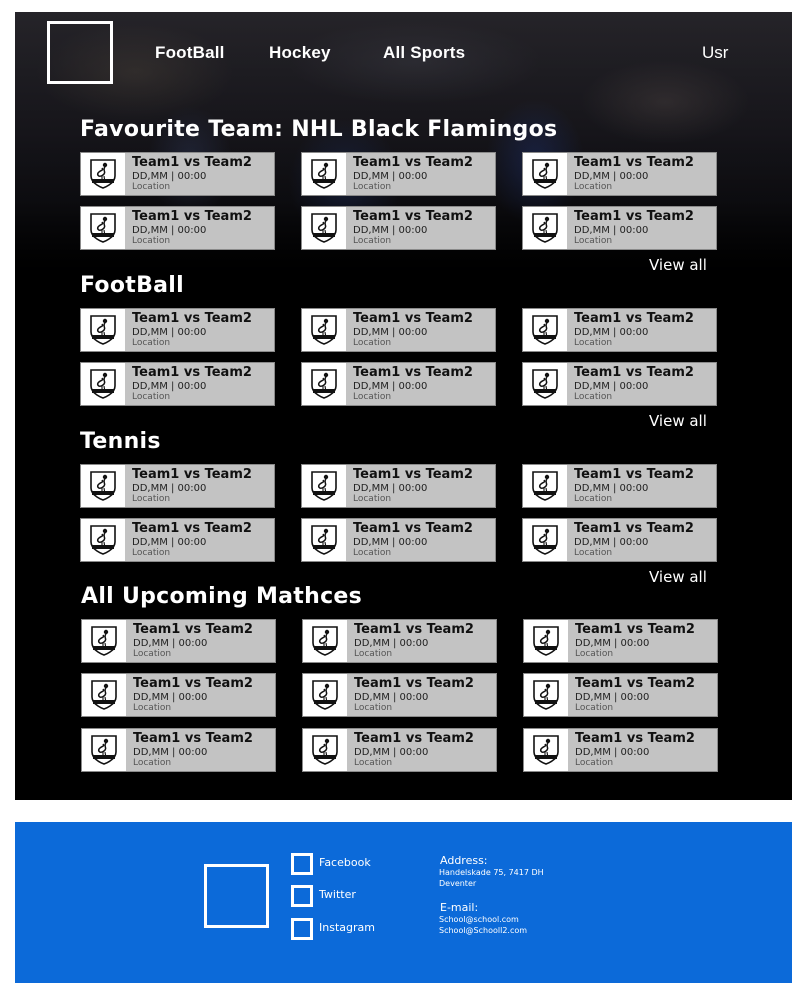  Describe the element at coordinates (458, 883) in the screenshot. I see `address-line-2: Deventer` at that location.